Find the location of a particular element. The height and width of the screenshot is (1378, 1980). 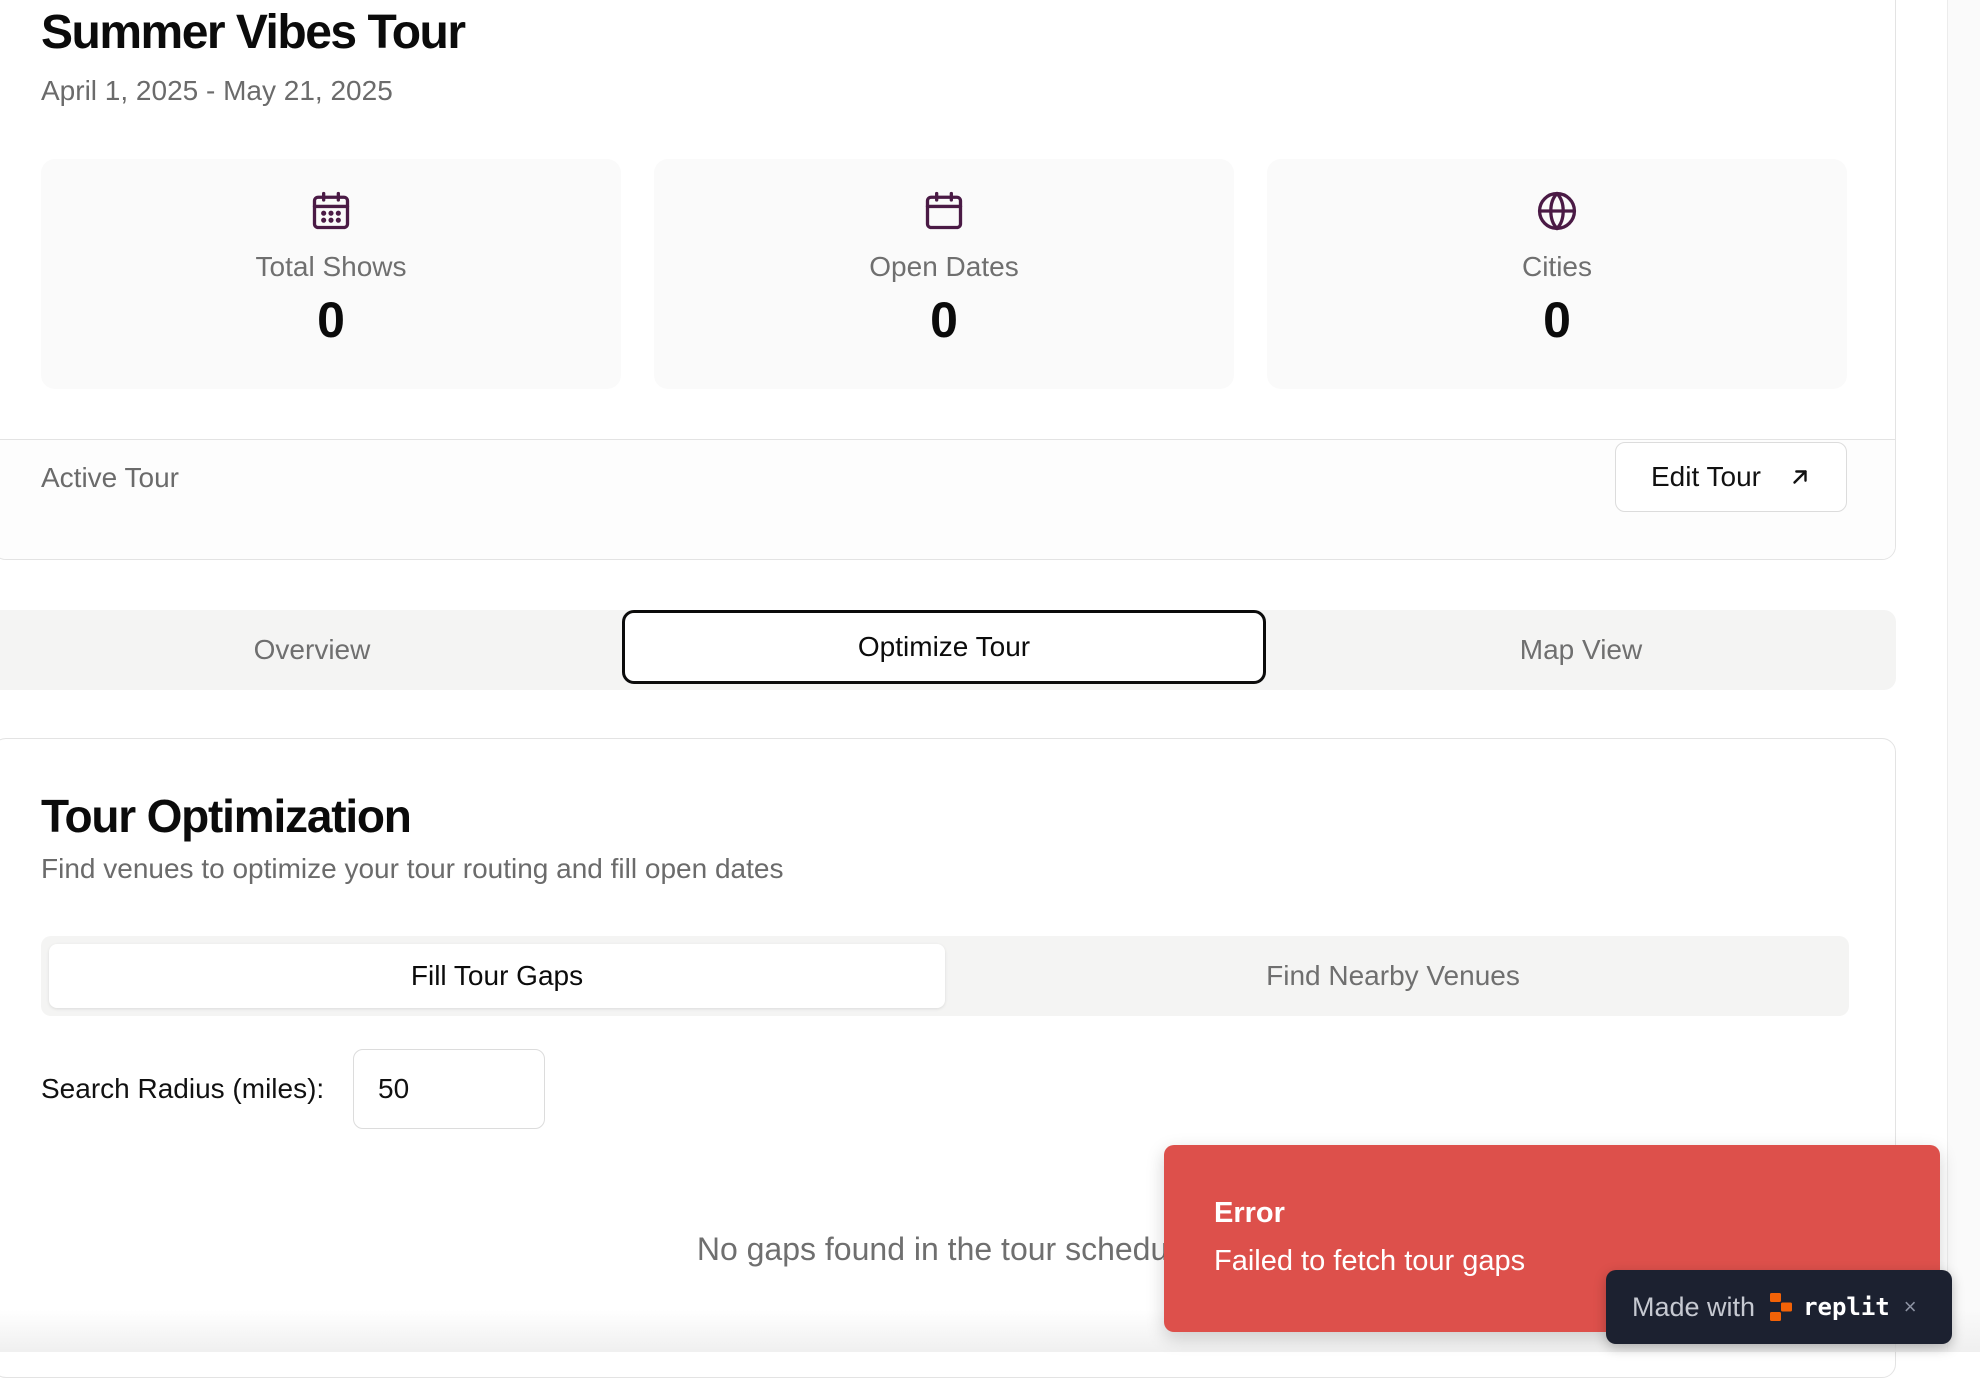

replit-wordmark: replit is located at coordinates (1846, 1307).